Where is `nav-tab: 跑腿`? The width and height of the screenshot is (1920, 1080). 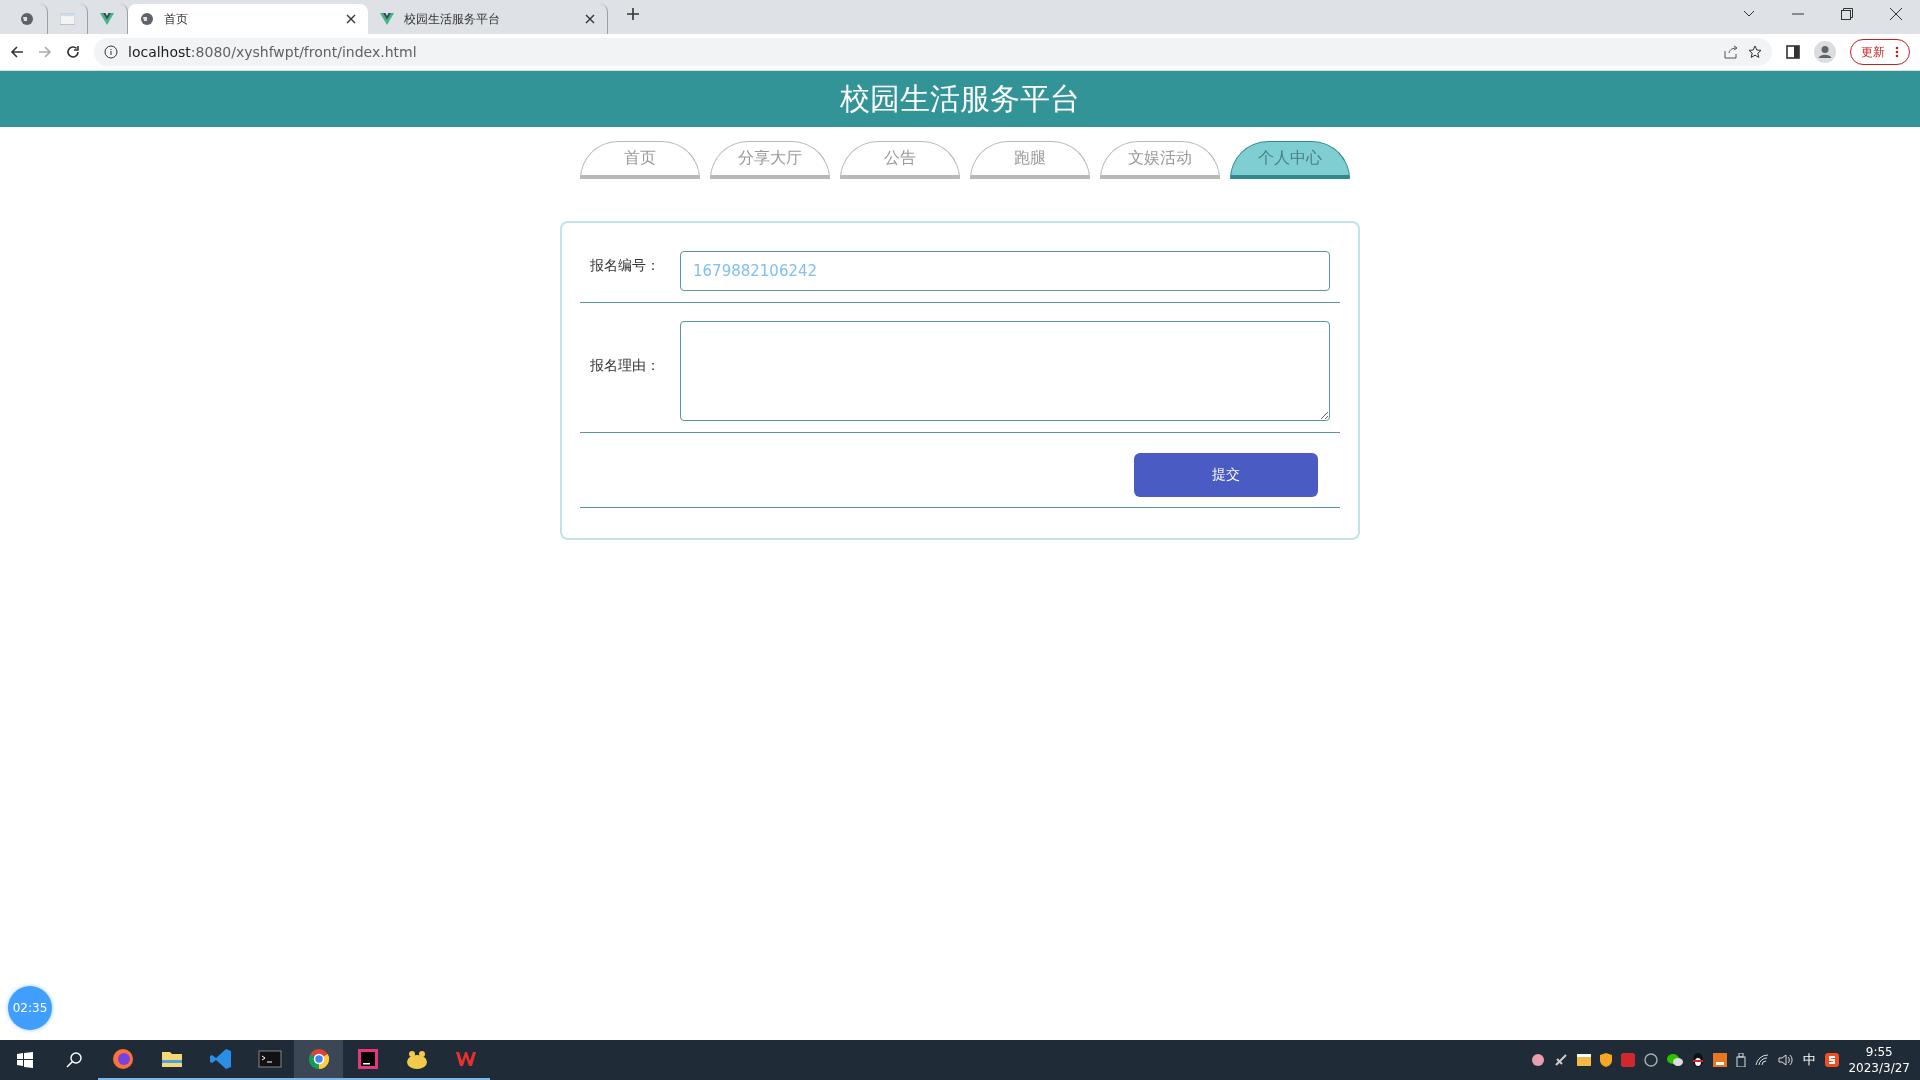 nav-tab: 跑腿 is located at coordinates (1030, 160).